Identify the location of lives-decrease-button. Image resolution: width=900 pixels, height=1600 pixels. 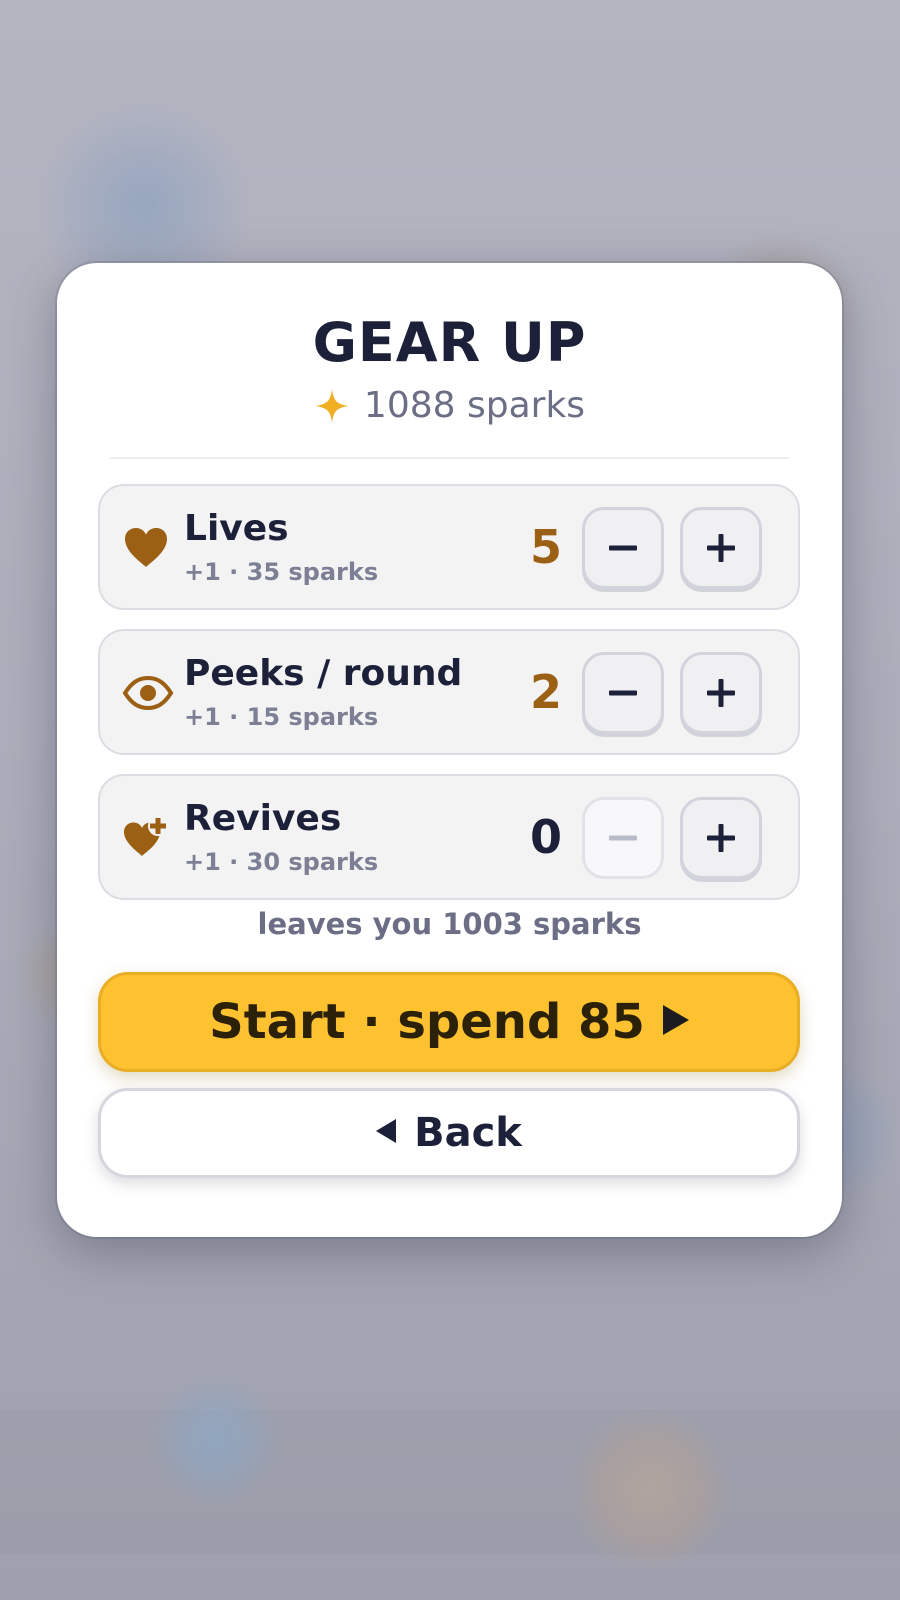
(623, 548).